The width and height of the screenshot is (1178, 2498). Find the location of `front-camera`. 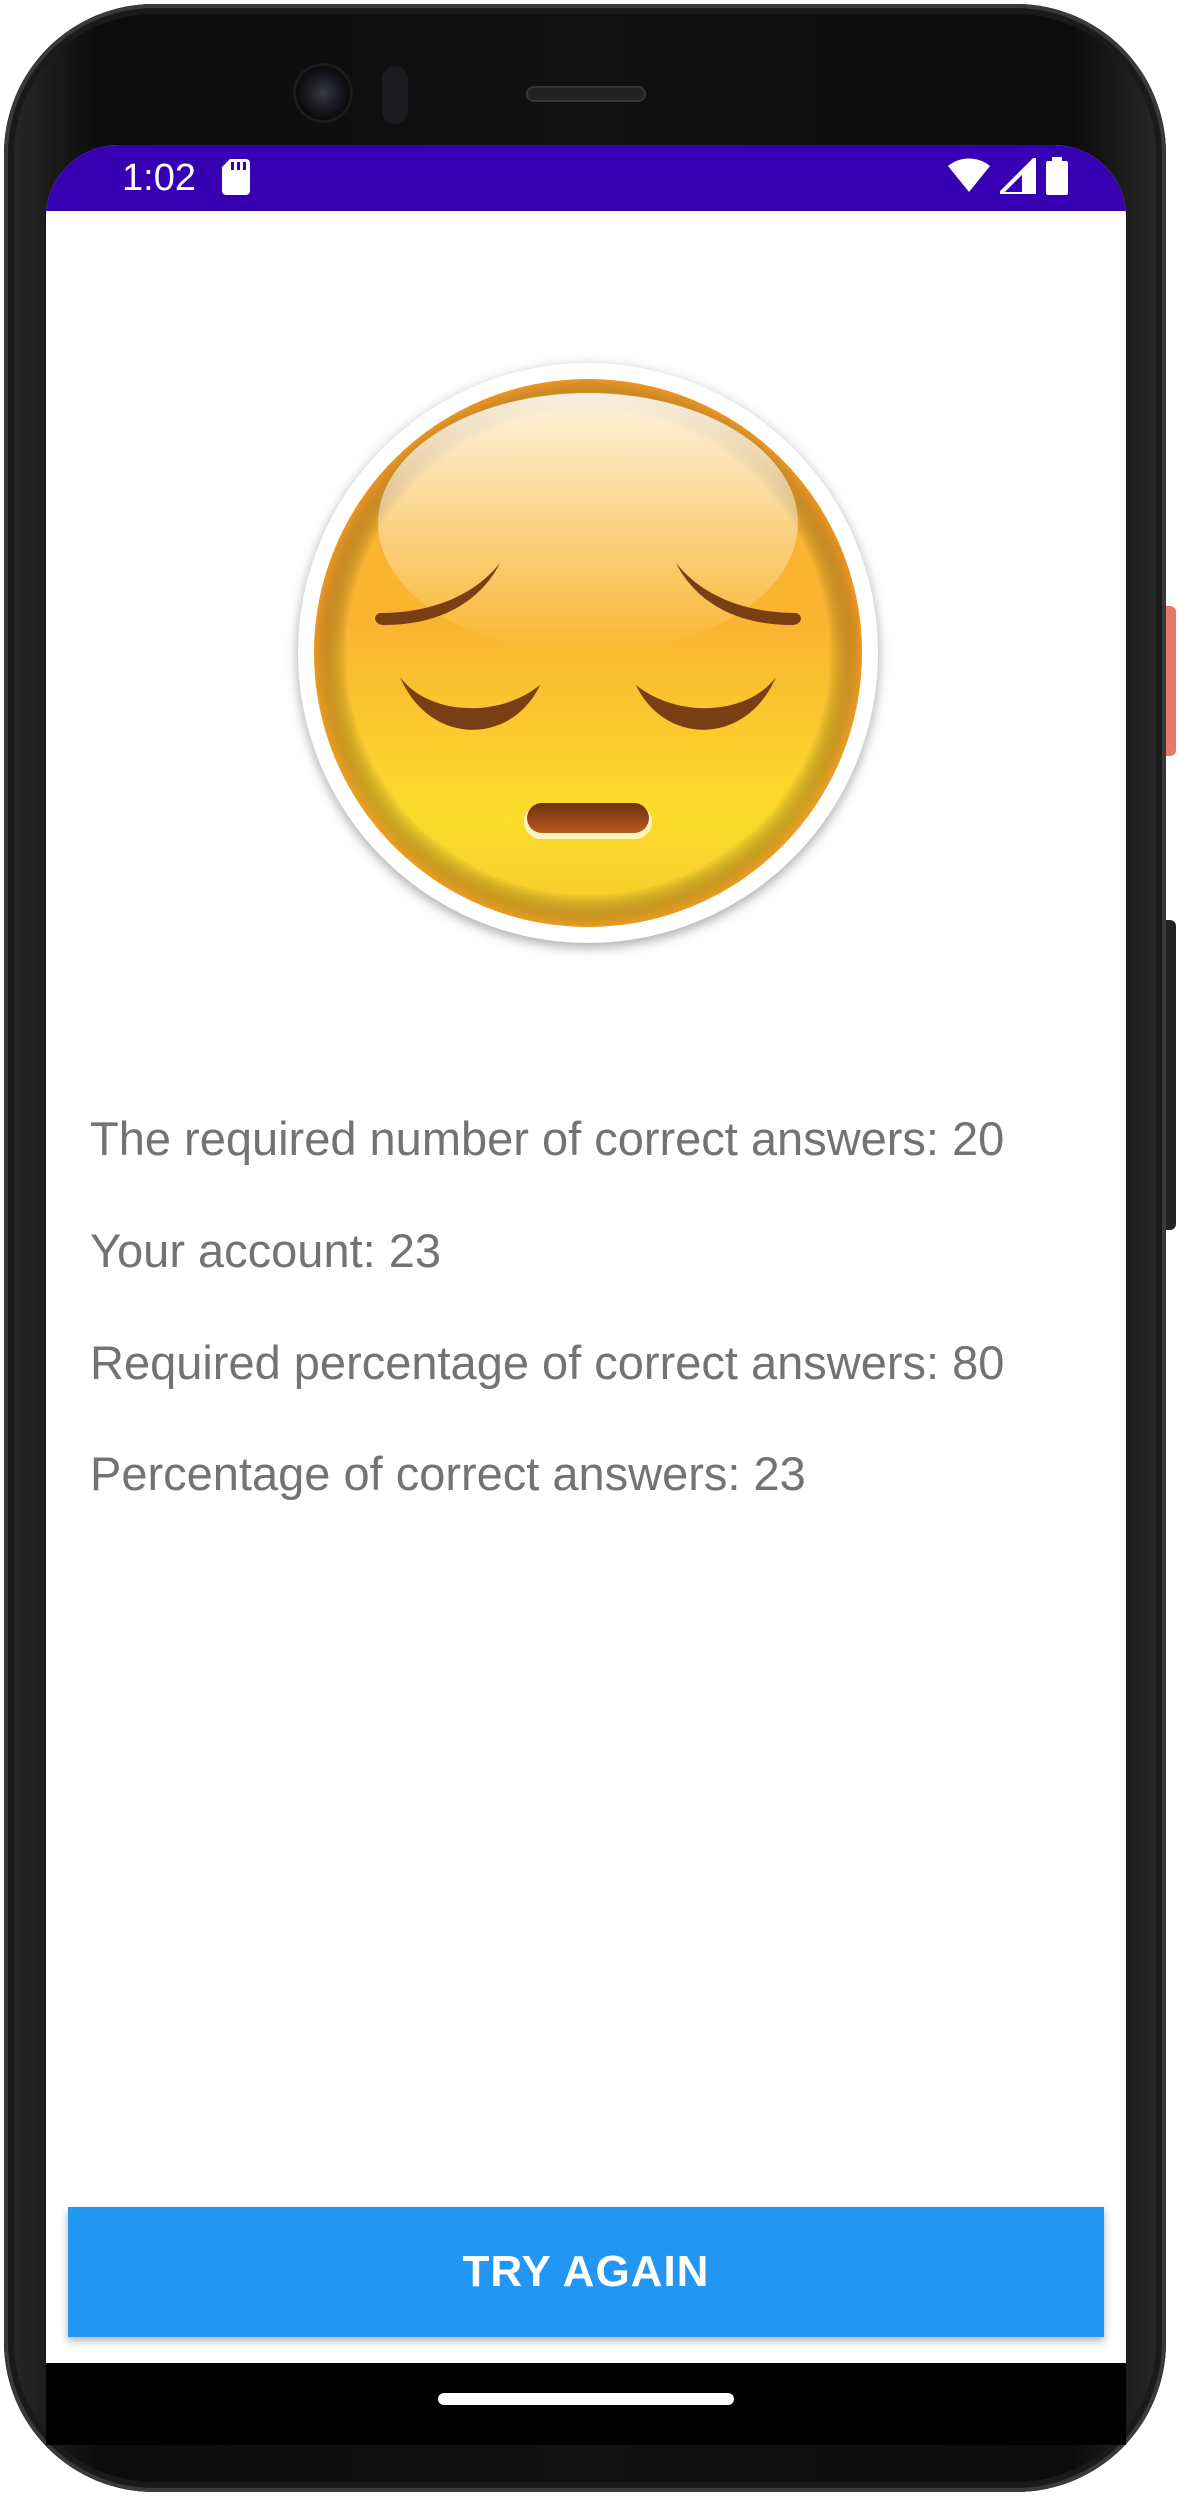

front-camera is located at coordinates (323, 93).